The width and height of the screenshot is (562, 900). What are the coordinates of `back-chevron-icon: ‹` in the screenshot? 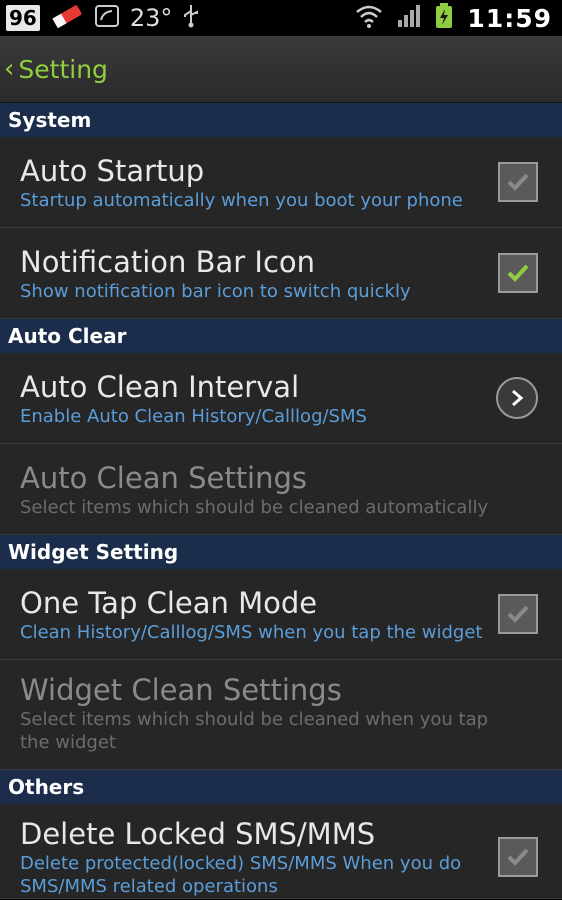 It's located at (9, 69).